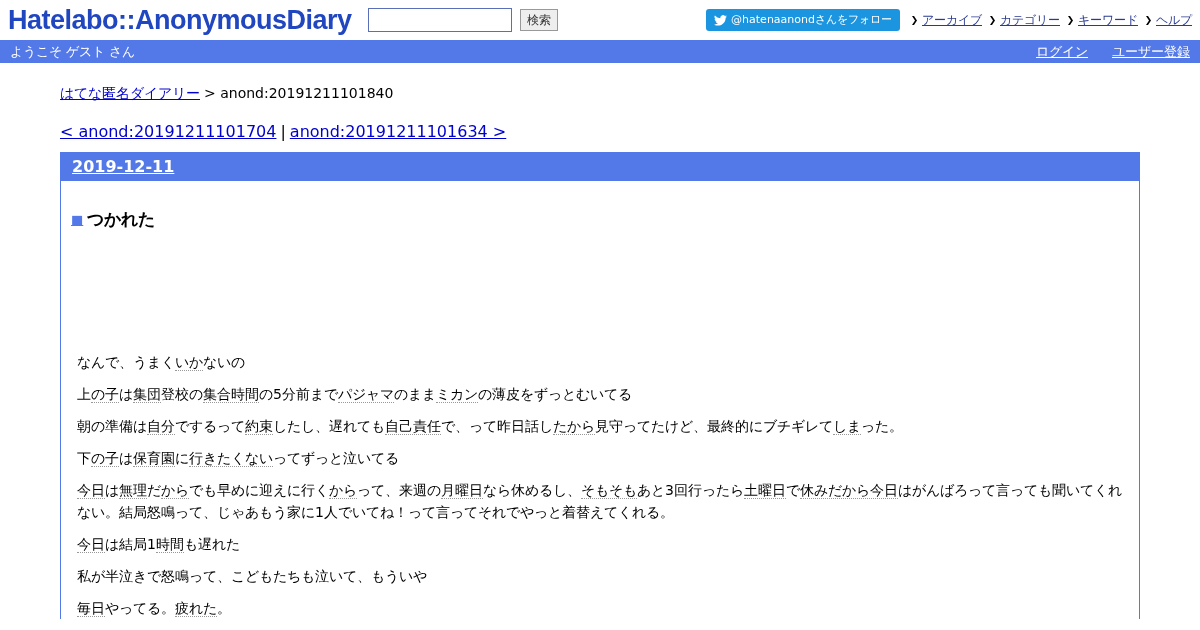  What do you see at coordinates (73, 51) in the screenshot?
I see `greeting-text: ようこそ ゲスト さん` at bounding box center [73, 51].